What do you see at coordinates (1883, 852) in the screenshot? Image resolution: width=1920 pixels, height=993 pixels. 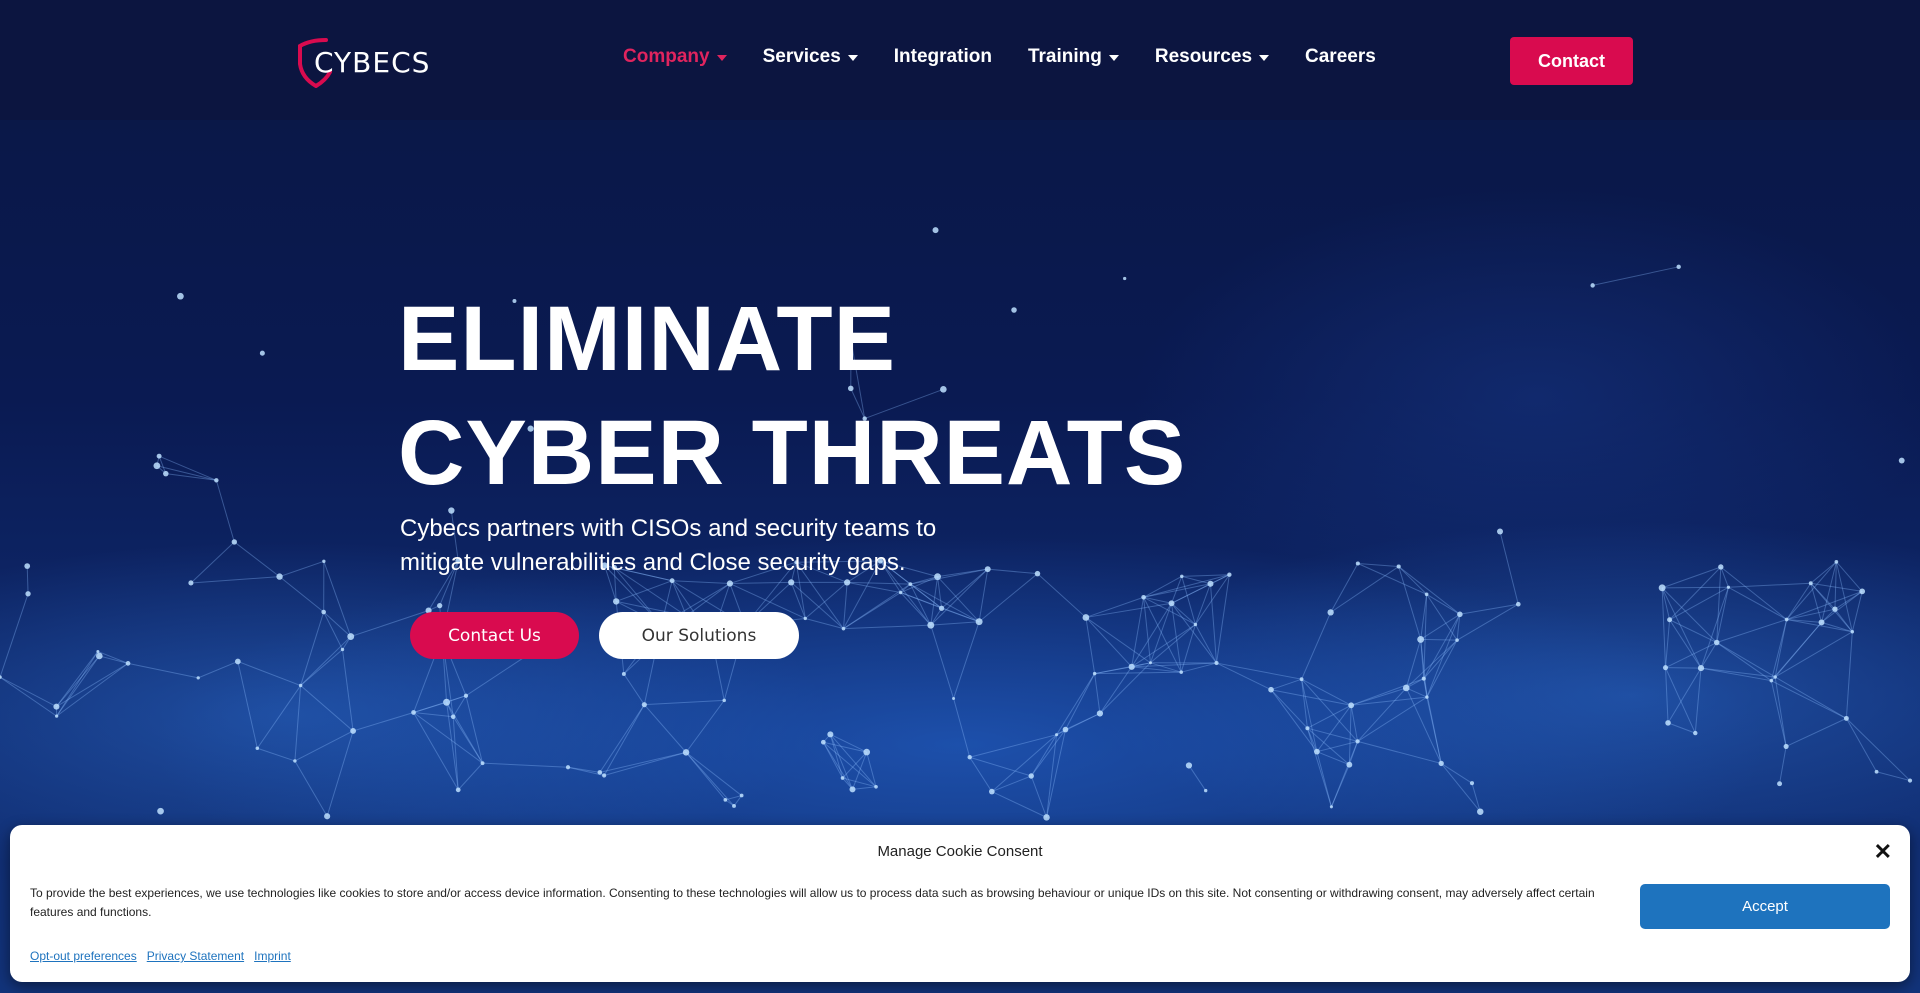 I see `close-icon: ✕` at bounding box center [1883, 852].